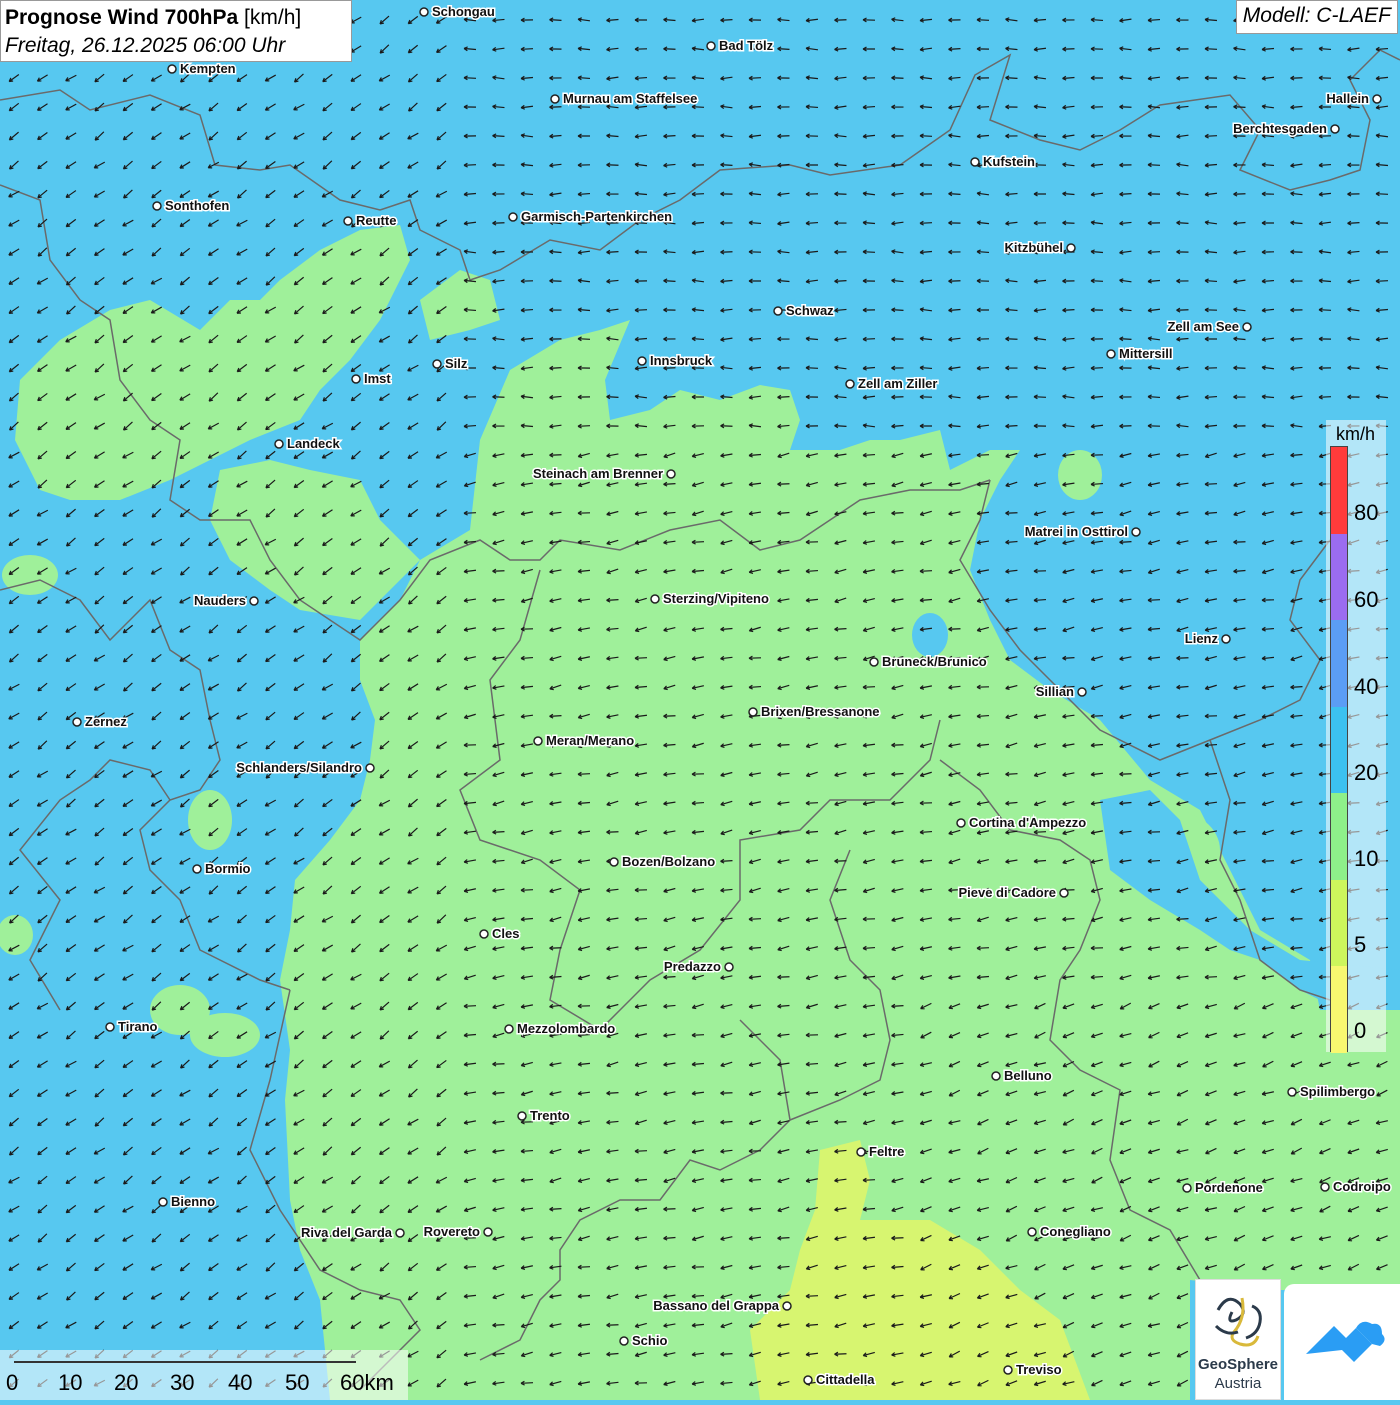 The image size is (1400, 1405). Describe the element at coordinates (1280, 128) in the screenshot. I see `city-label: Berchtesgaden` at that location.